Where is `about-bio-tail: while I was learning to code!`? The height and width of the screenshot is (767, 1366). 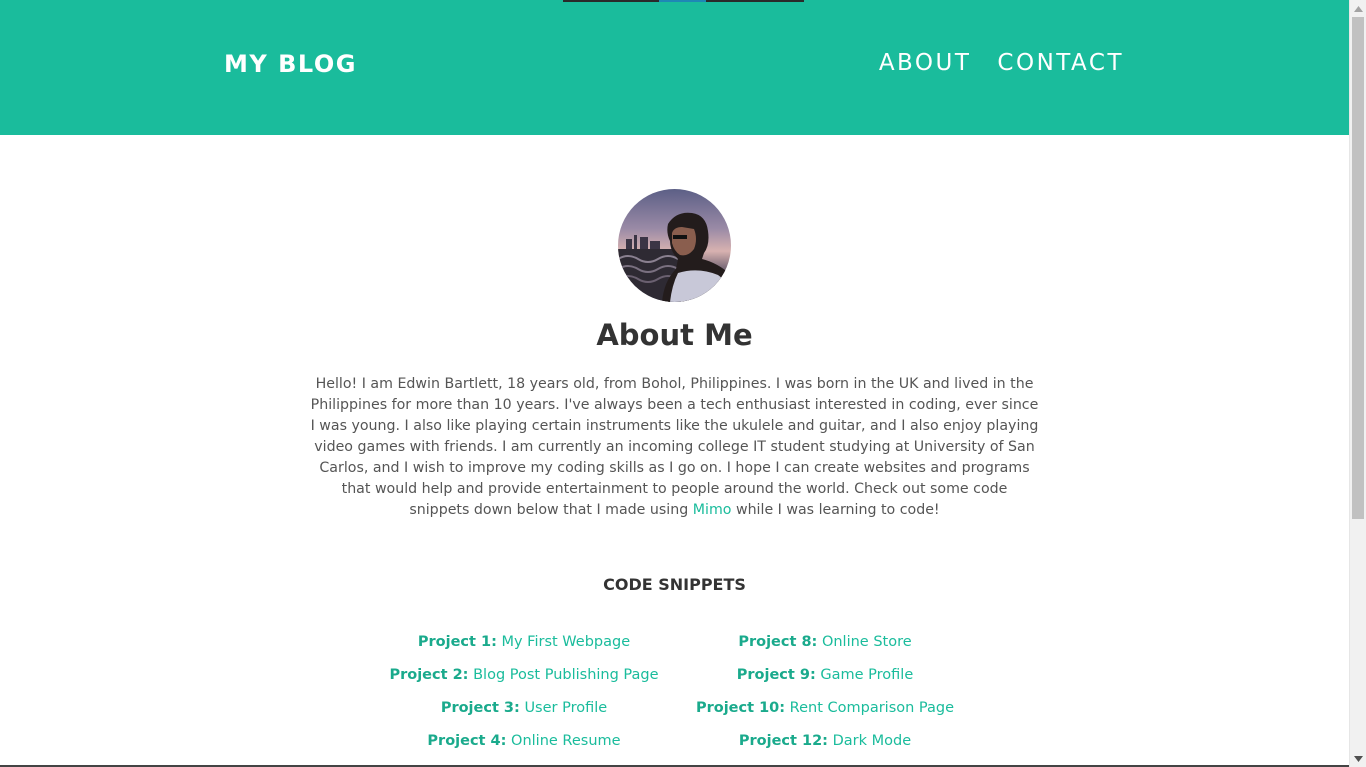 about-bio-tail: while I was learning to code! is located at coordinates (835, 510).